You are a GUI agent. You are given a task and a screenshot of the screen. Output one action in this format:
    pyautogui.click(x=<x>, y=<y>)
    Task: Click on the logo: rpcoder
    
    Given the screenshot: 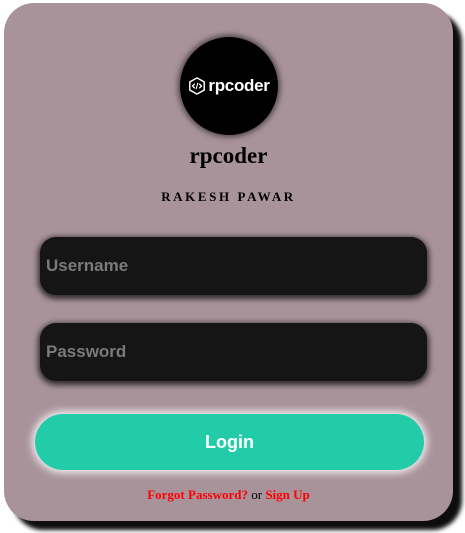 What is the action you would take?
    pyautogui.click(x=229, y=86)
    